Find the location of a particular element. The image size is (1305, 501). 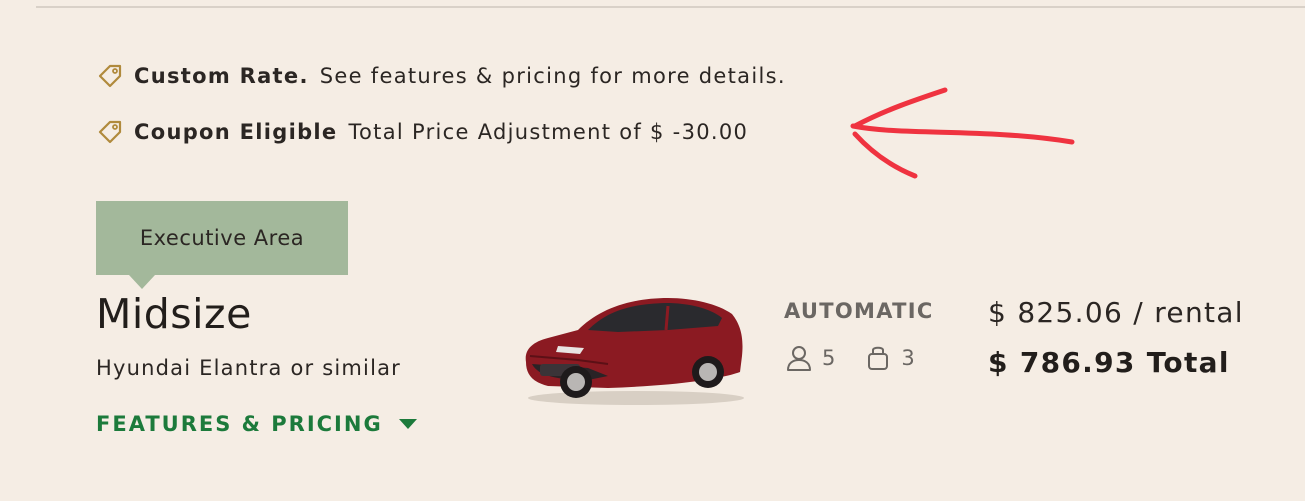

person-icon is located at coordinates (799, 358).